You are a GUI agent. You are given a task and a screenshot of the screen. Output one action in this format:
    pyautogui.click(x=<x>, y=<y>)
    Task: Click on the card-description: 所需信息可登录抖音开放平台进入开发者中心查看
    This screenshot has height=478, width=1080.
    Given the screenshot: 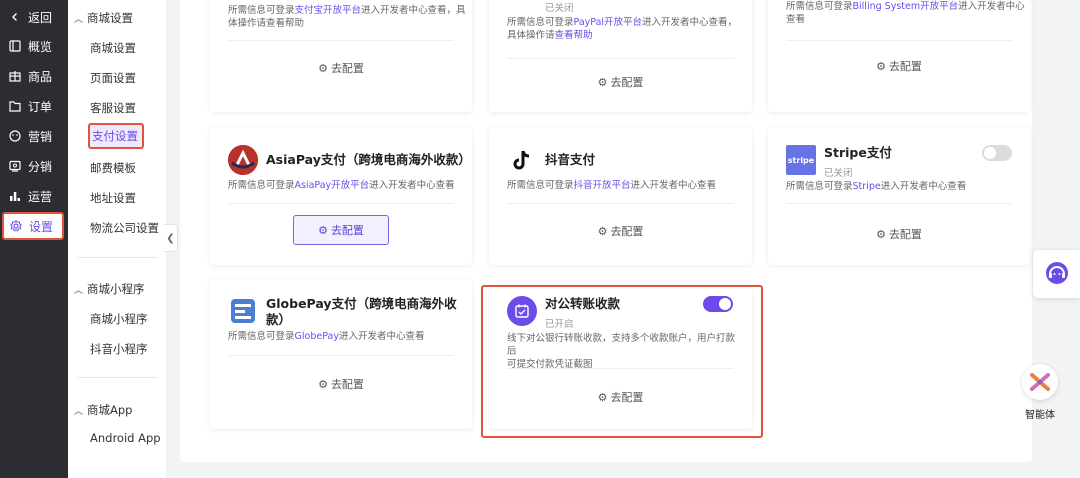 What is the action you would take?
    pyautogui.click(x=612, y=185)
    